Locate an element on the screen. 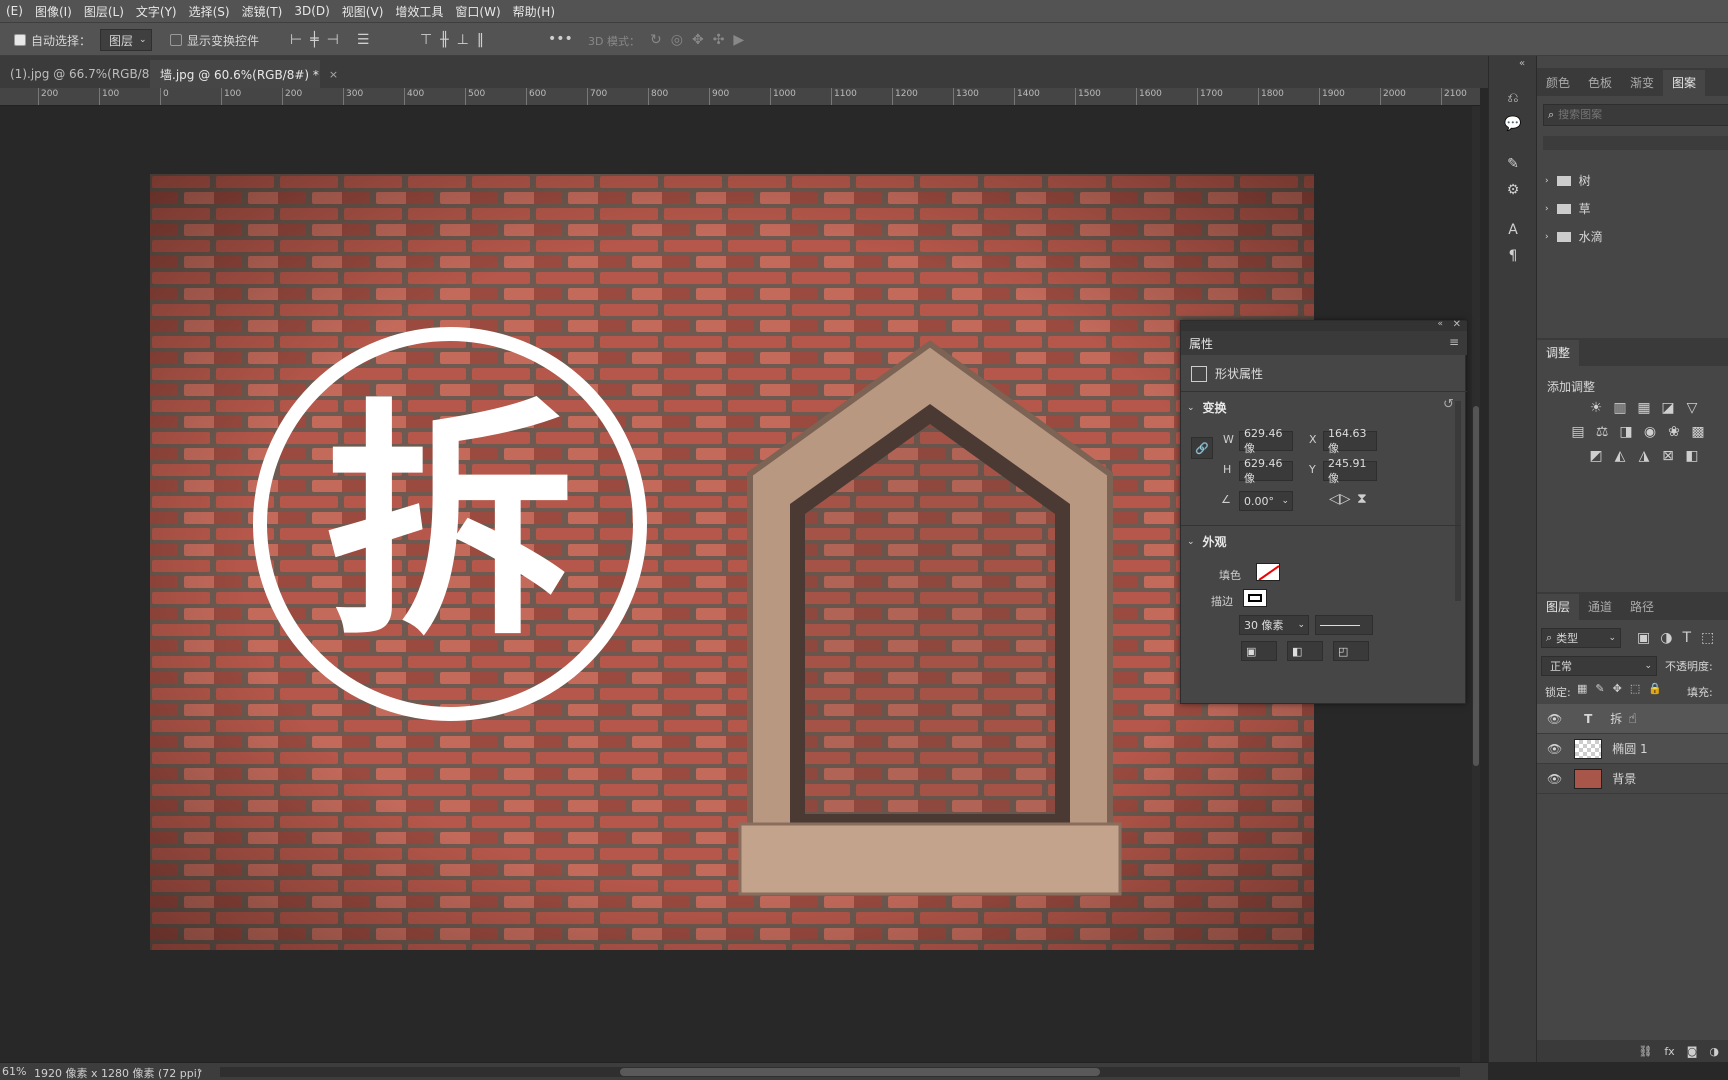  search-input is located at coordinates (1633, 115).